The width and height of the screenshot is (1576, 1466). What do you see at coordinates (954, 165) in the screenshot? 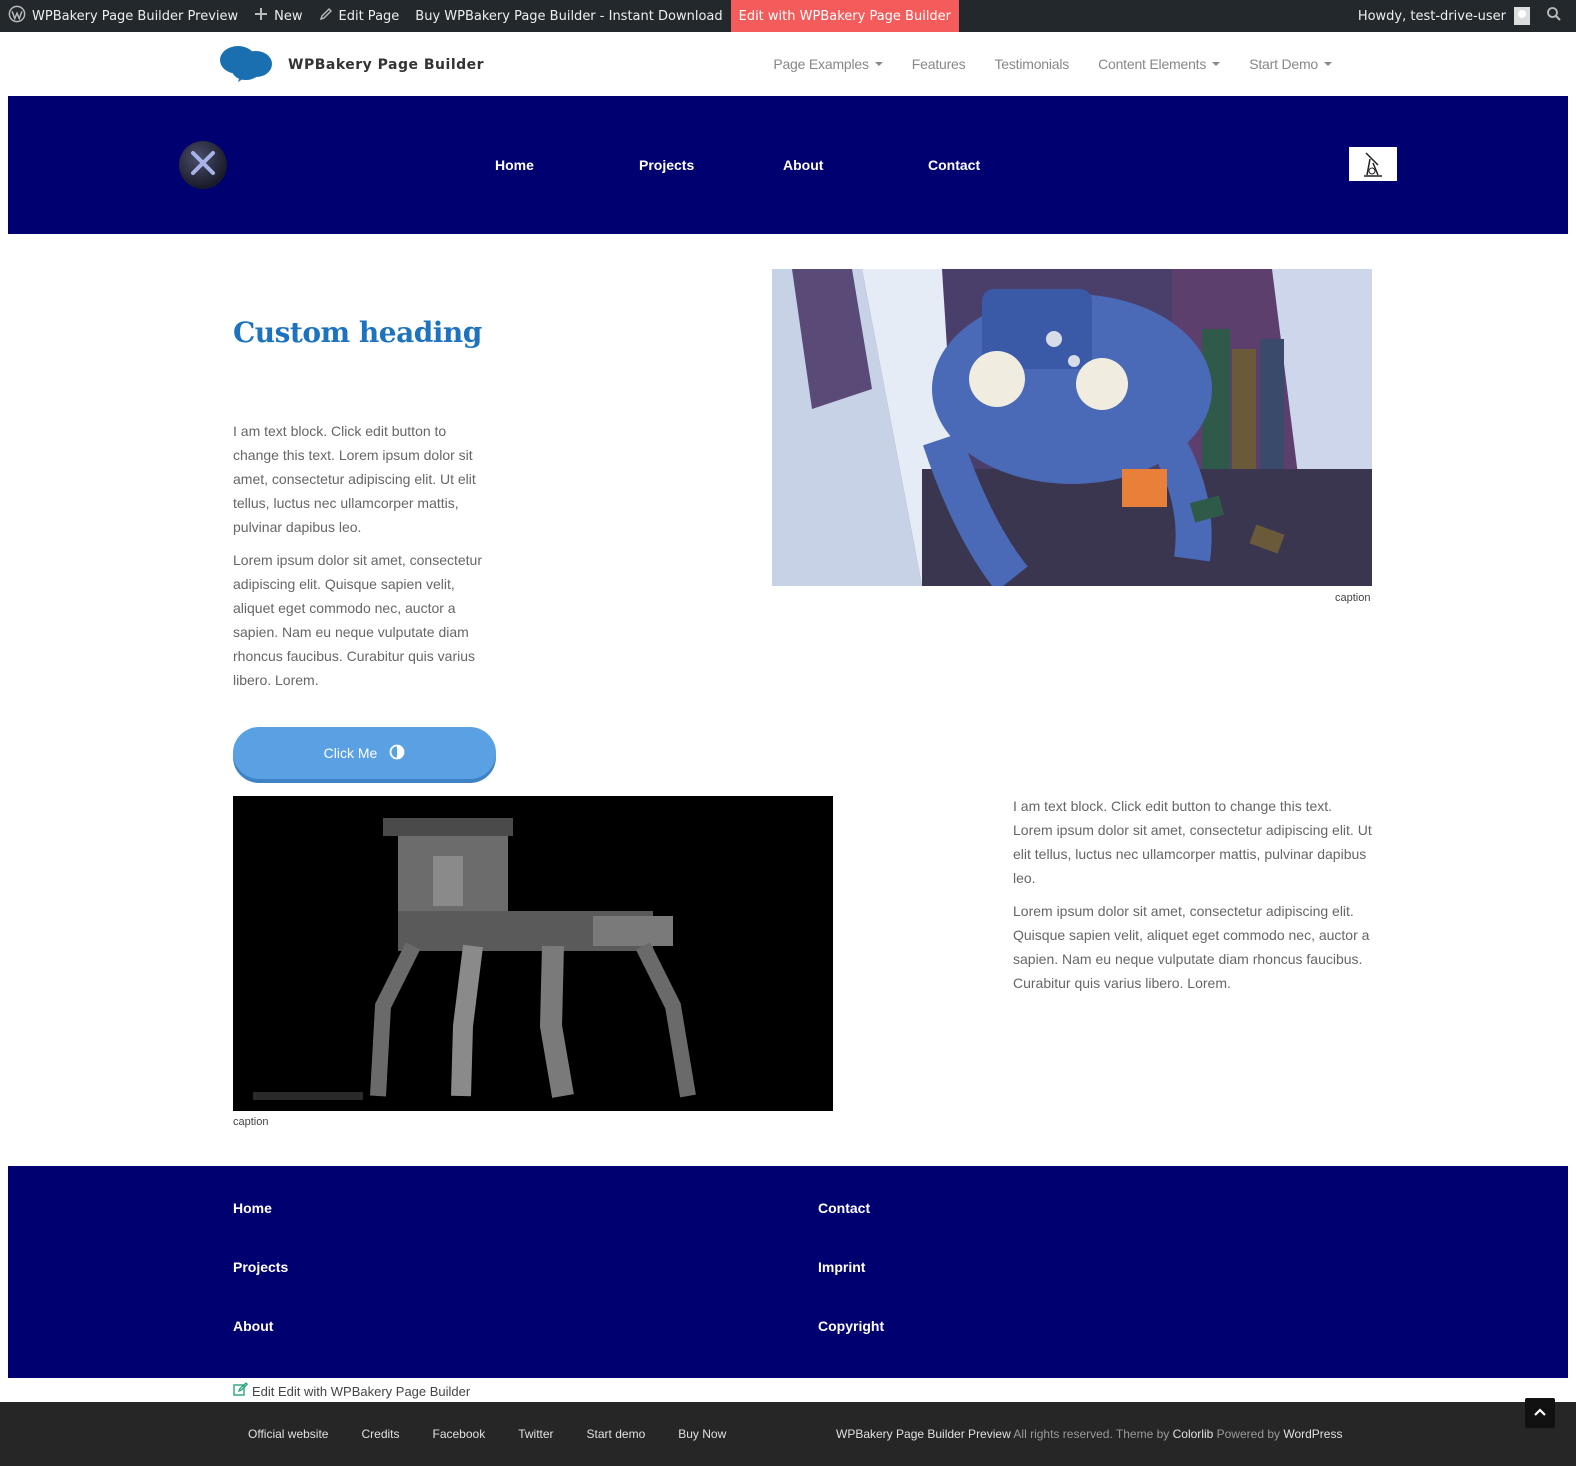
I see `band-link-contact: Contact` at bounding box center [954, 165].